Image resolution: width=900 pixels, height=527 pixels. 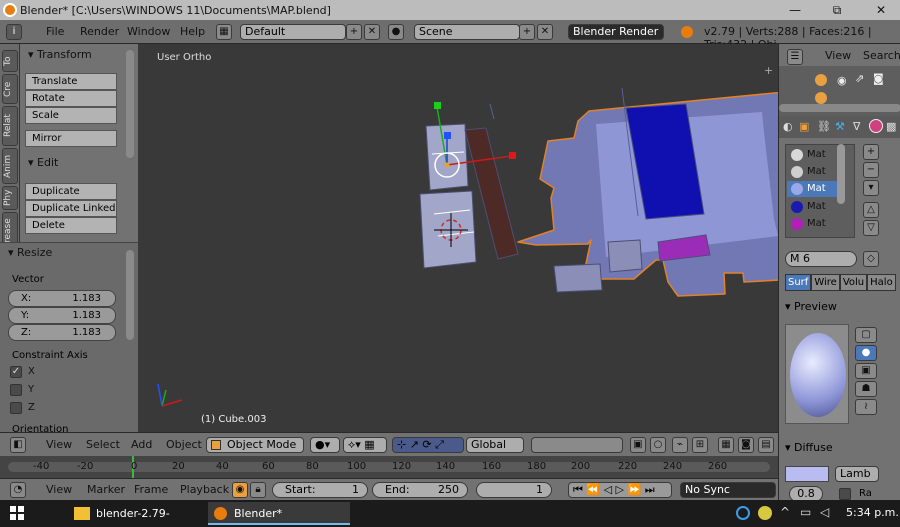 What do you see at coordinates (354, 32) in the screenshot?
I see `add-layout-icon: +` at bounding box center [354, 32].